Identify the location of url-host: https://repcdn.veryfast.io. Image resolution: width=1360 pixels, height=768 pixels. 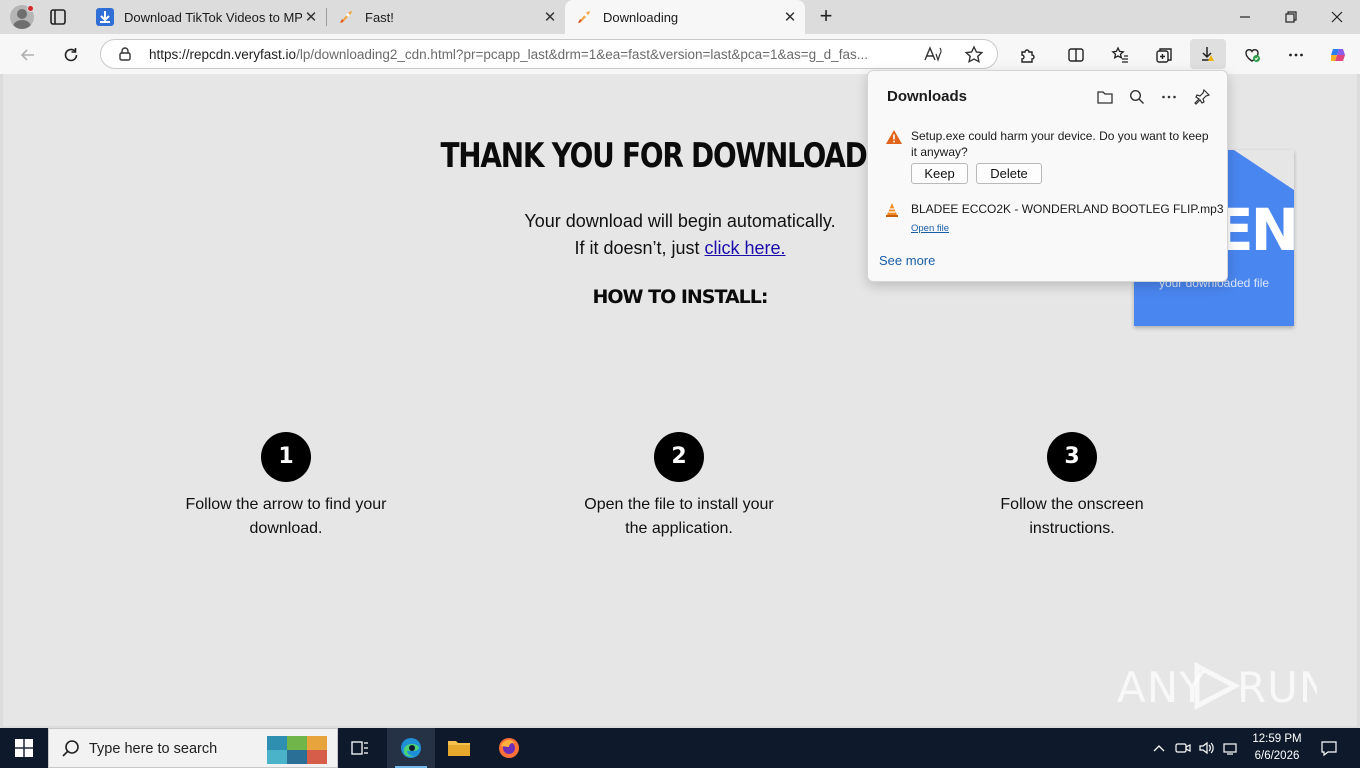
(223, 54).